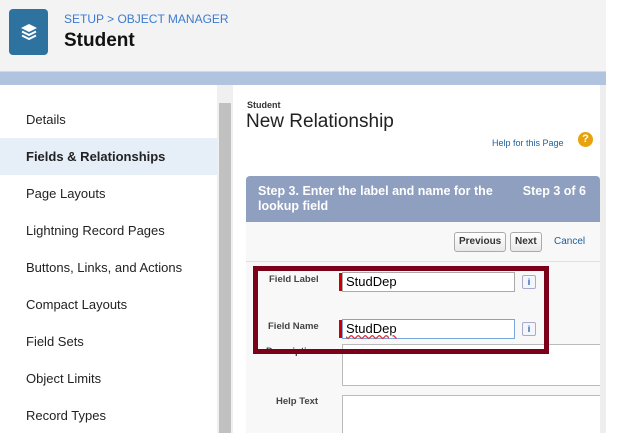 The width and height of the screenshot is (620, 434). What do you see at coordinates (108, 267) in the screenshot?
I see `sidebar-item-buttons-links-actions: Buttons, Links, and Actions` at bounding box center [108, 267].